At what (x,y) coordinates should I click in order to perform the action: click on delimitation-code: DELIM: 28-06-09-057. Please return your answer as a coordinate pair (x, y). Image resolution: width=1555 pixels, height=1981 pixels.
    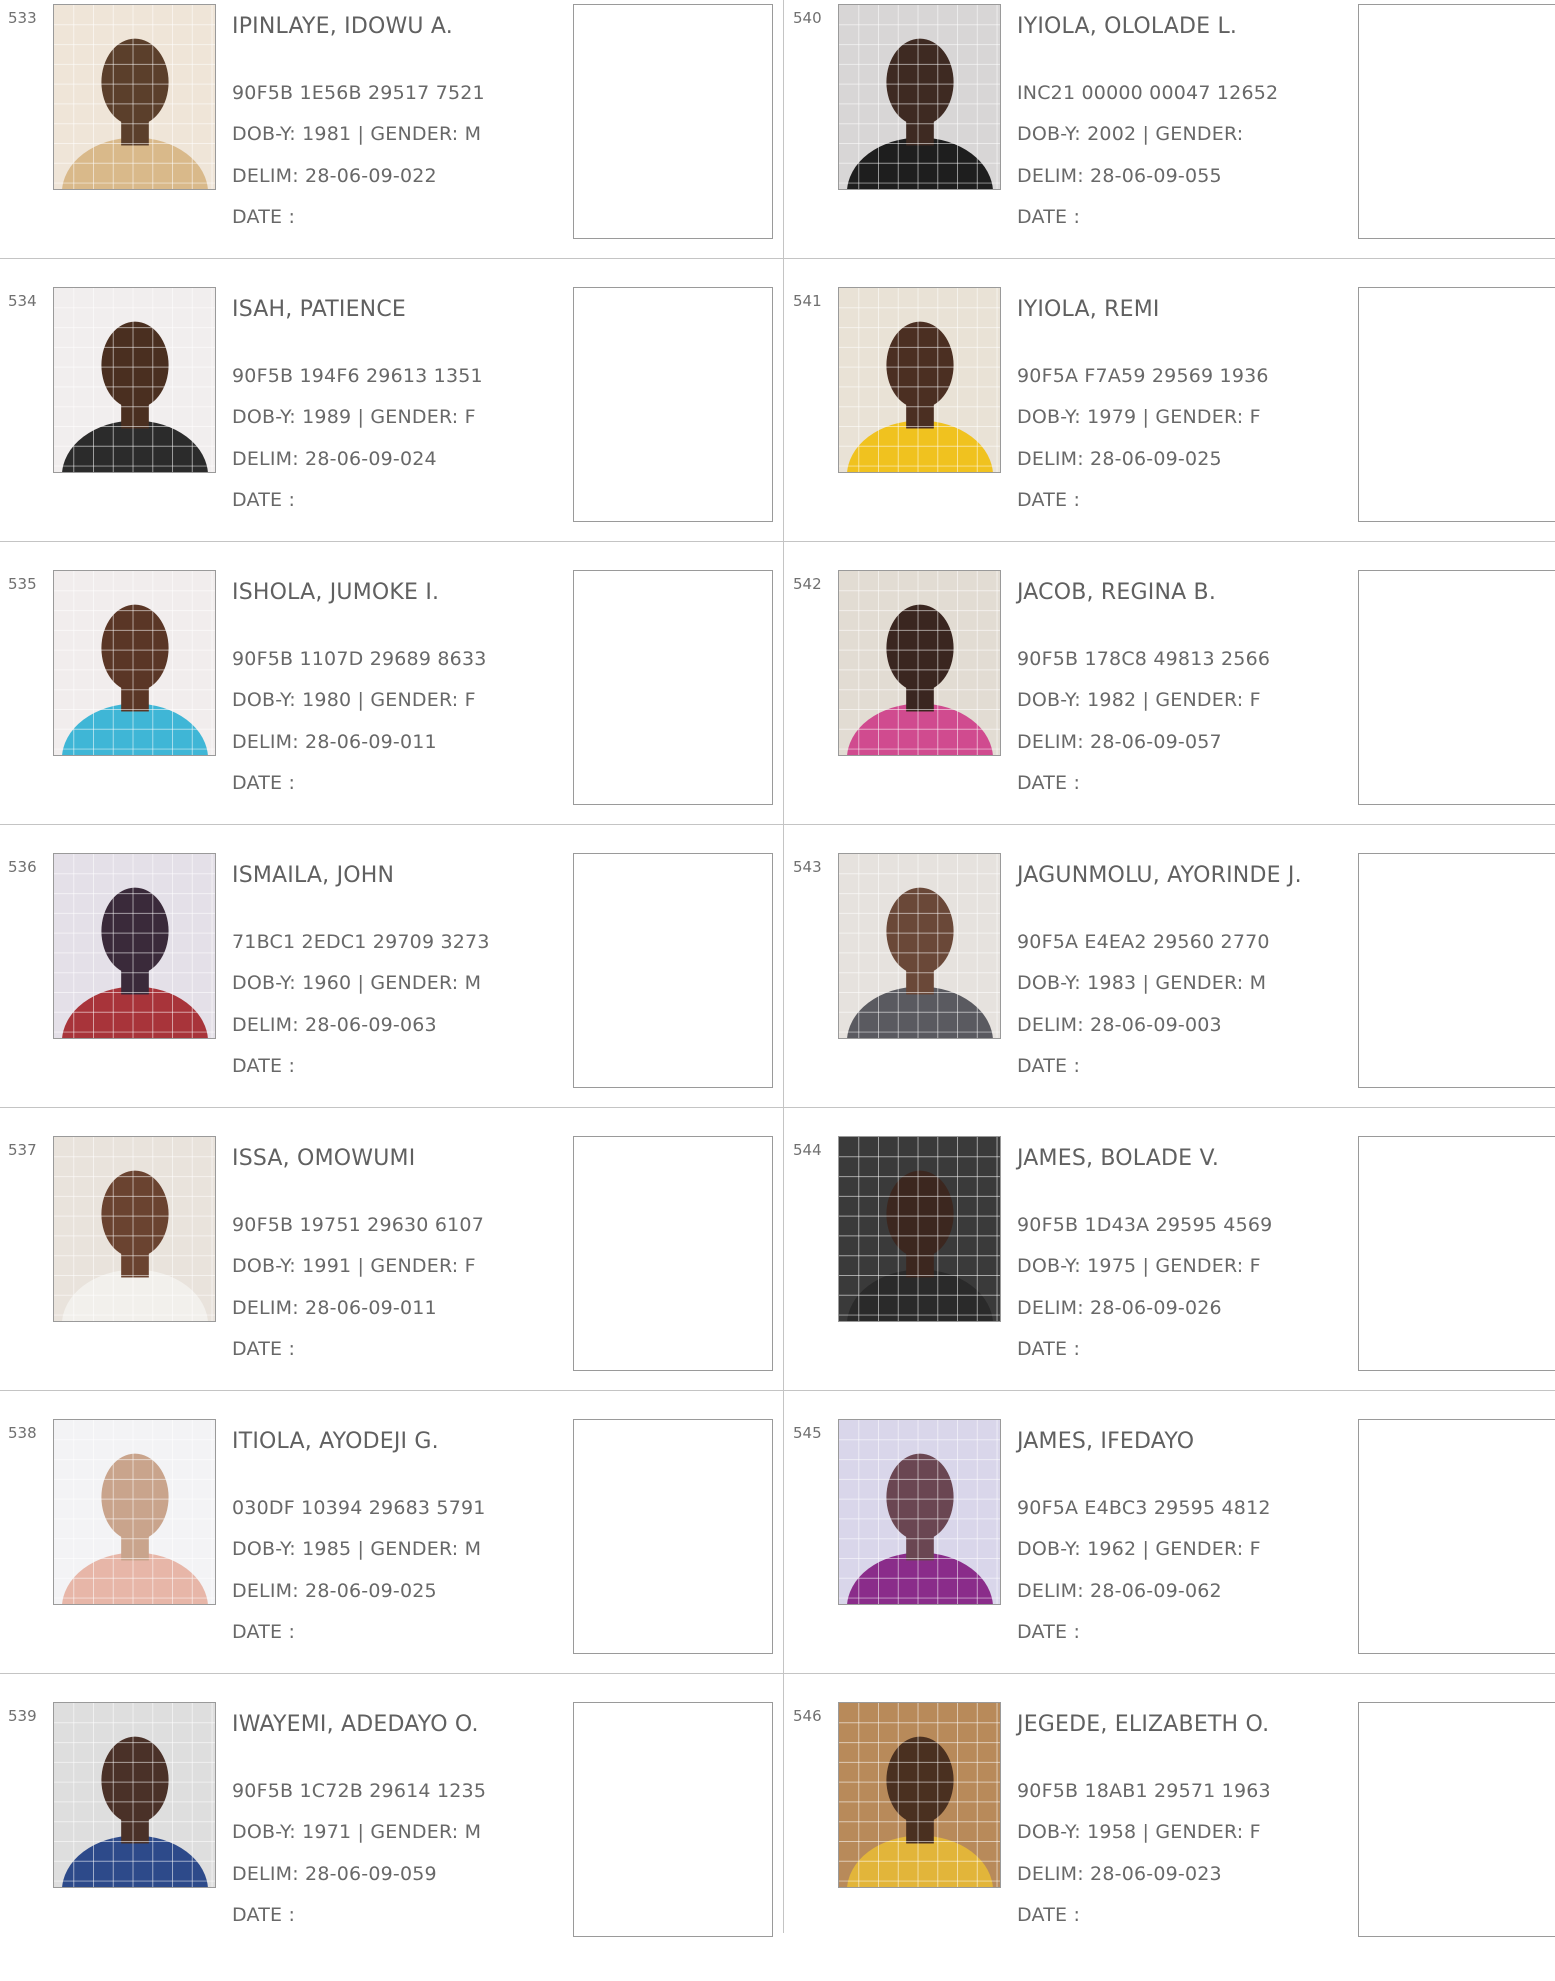
    Looking at the image, I should click on (1119, 742).